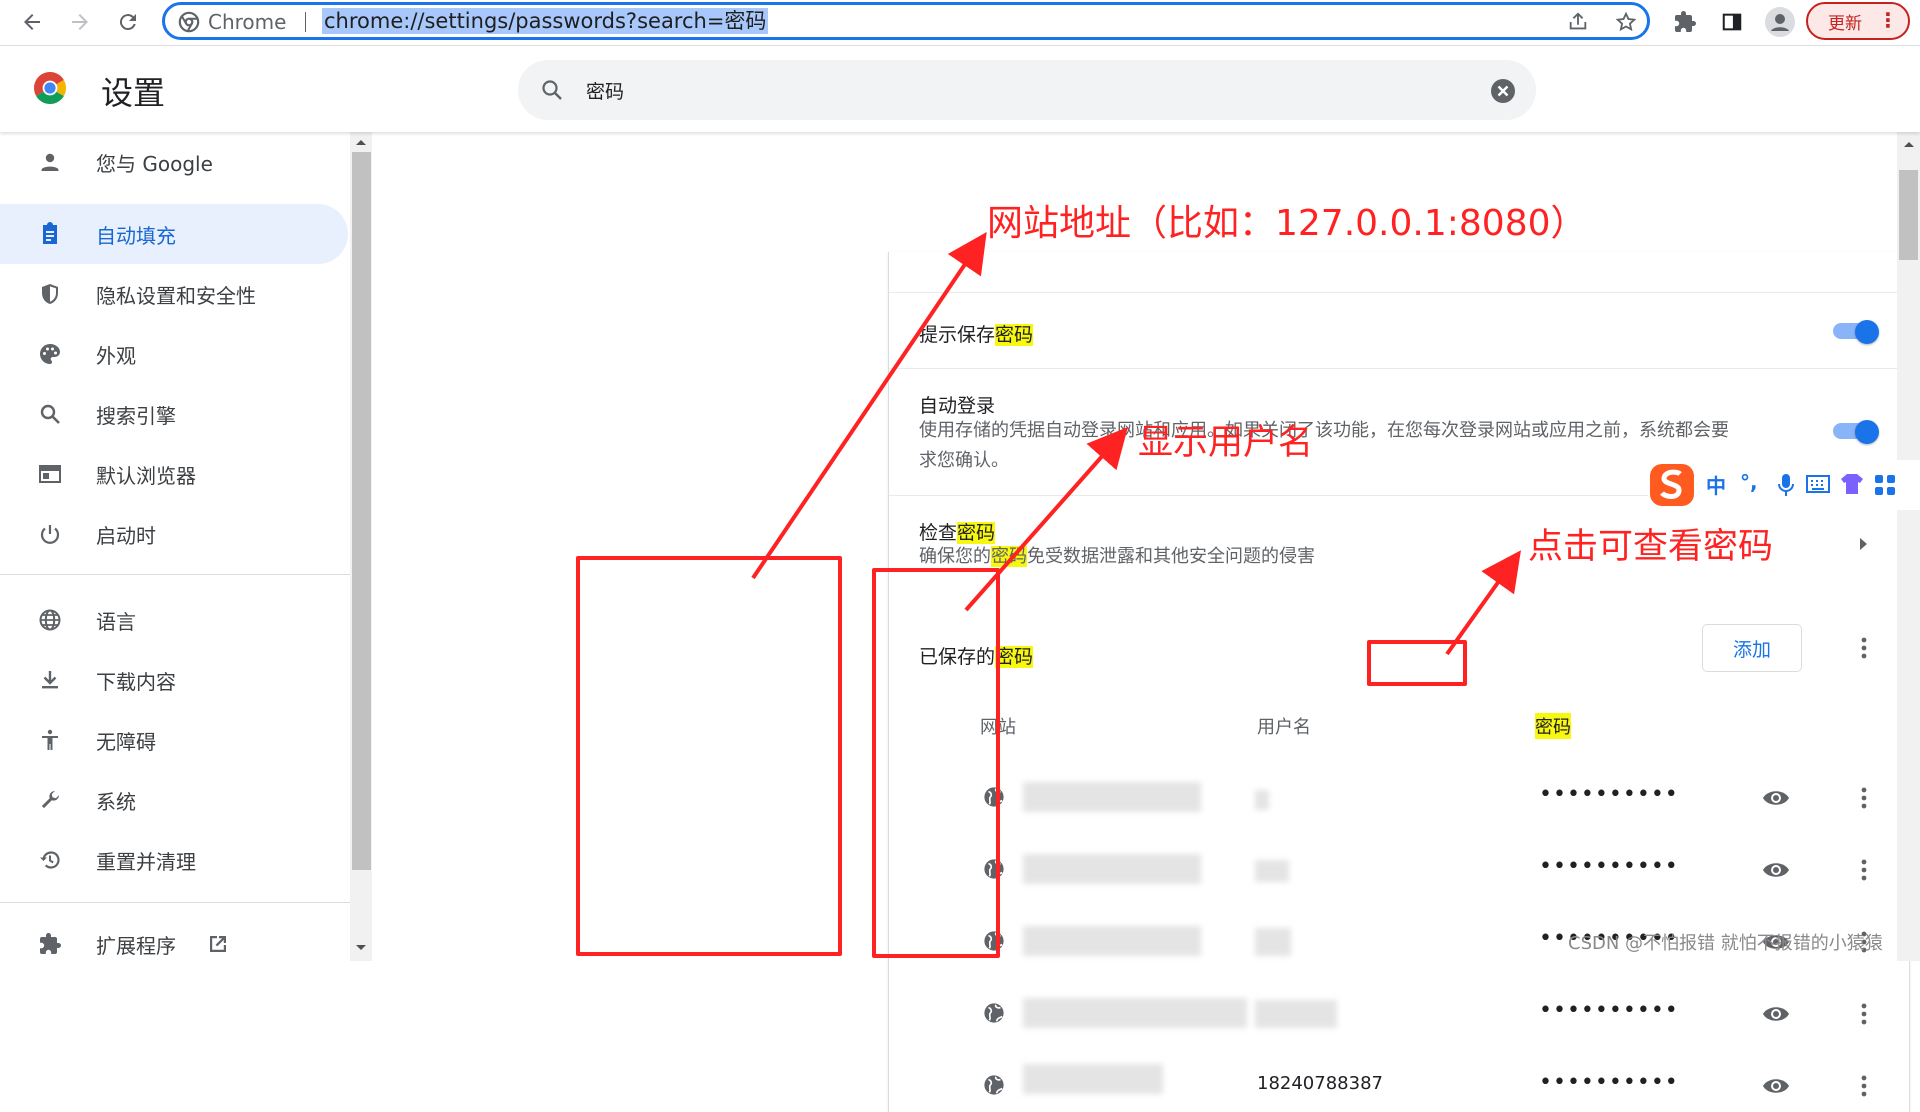 The width and height of the screenshot is (1920, 1112). What do you see at coordinates (1752, 648) in the screenshot?
I see `add-password-button: 添加` at bounding box center [1752, 648].